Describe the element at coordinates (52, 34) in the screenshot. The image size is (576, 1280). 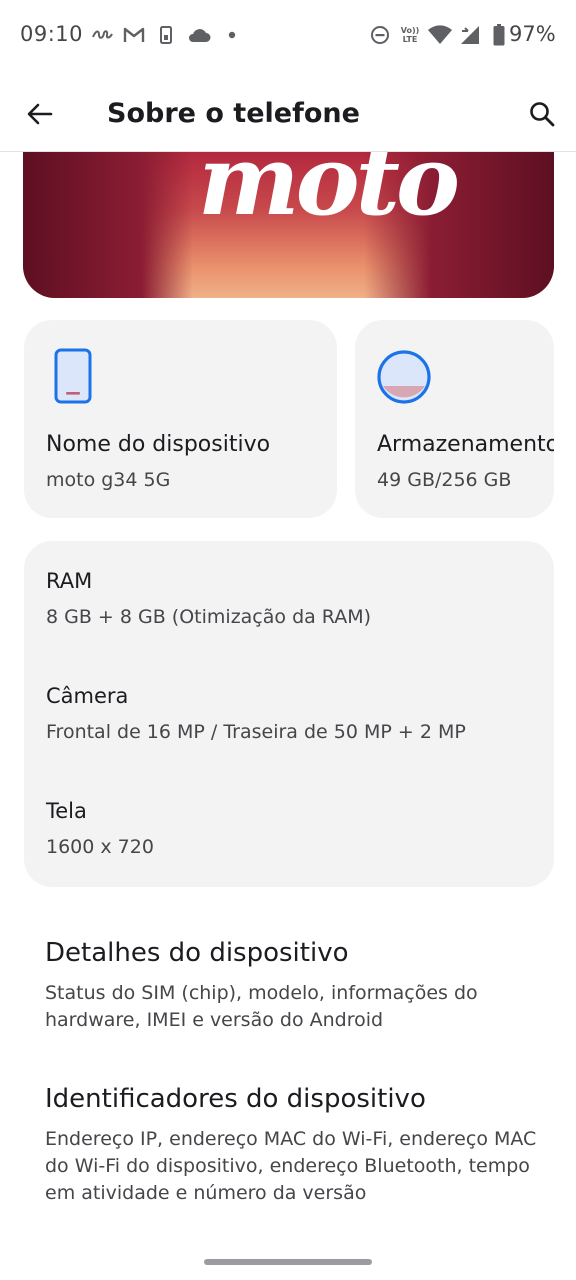
I see `status-time: 09:10` at that location.